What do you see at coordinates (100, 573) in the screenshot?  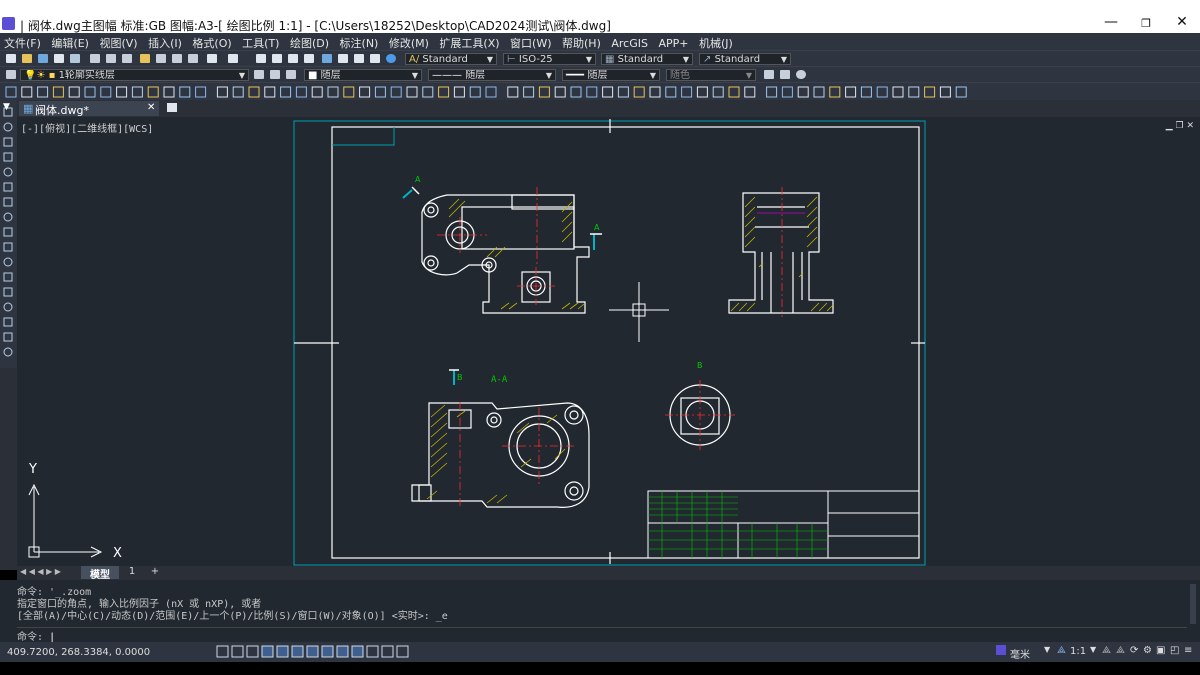 I see `tab-model: 模型` at bounding box center [100, 573].